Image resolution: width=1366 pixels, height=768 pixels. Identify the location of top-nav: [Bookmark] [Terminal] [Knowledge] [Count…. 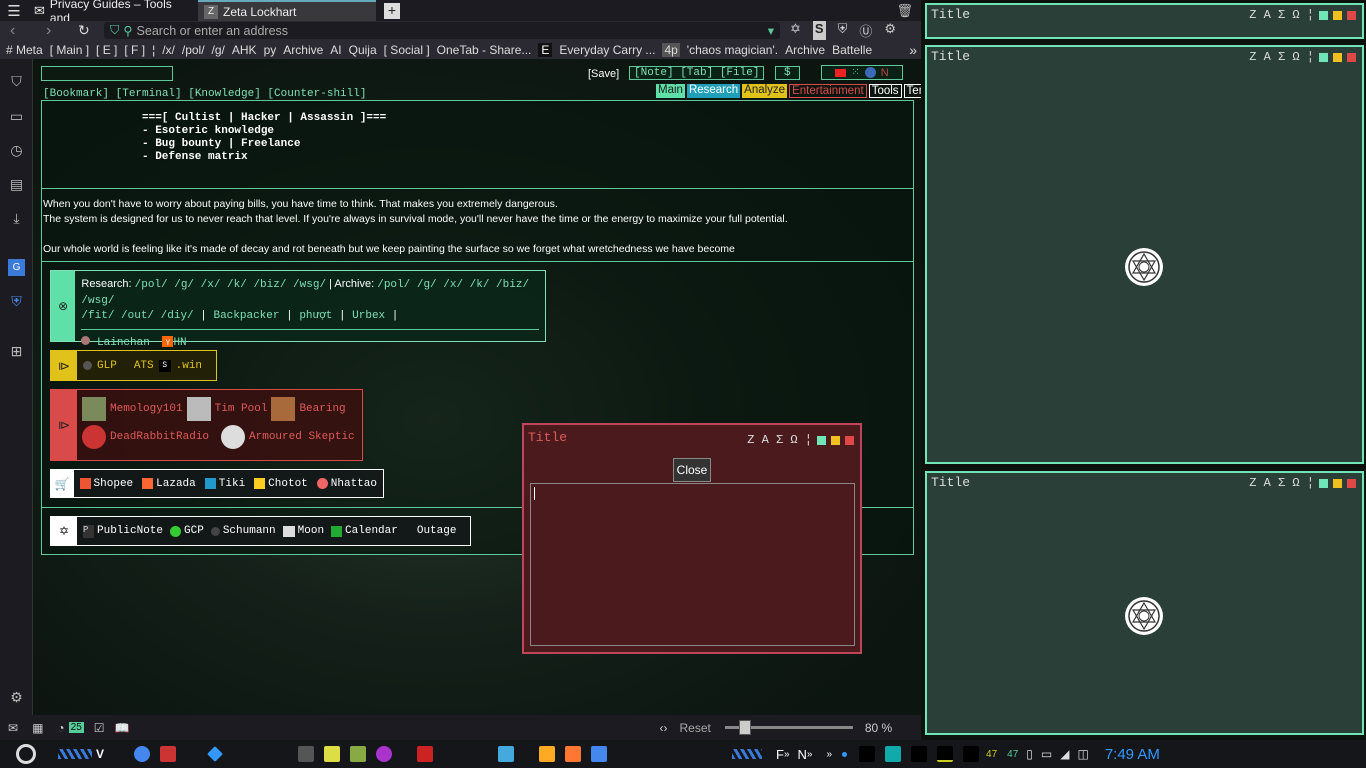
(204, 94).